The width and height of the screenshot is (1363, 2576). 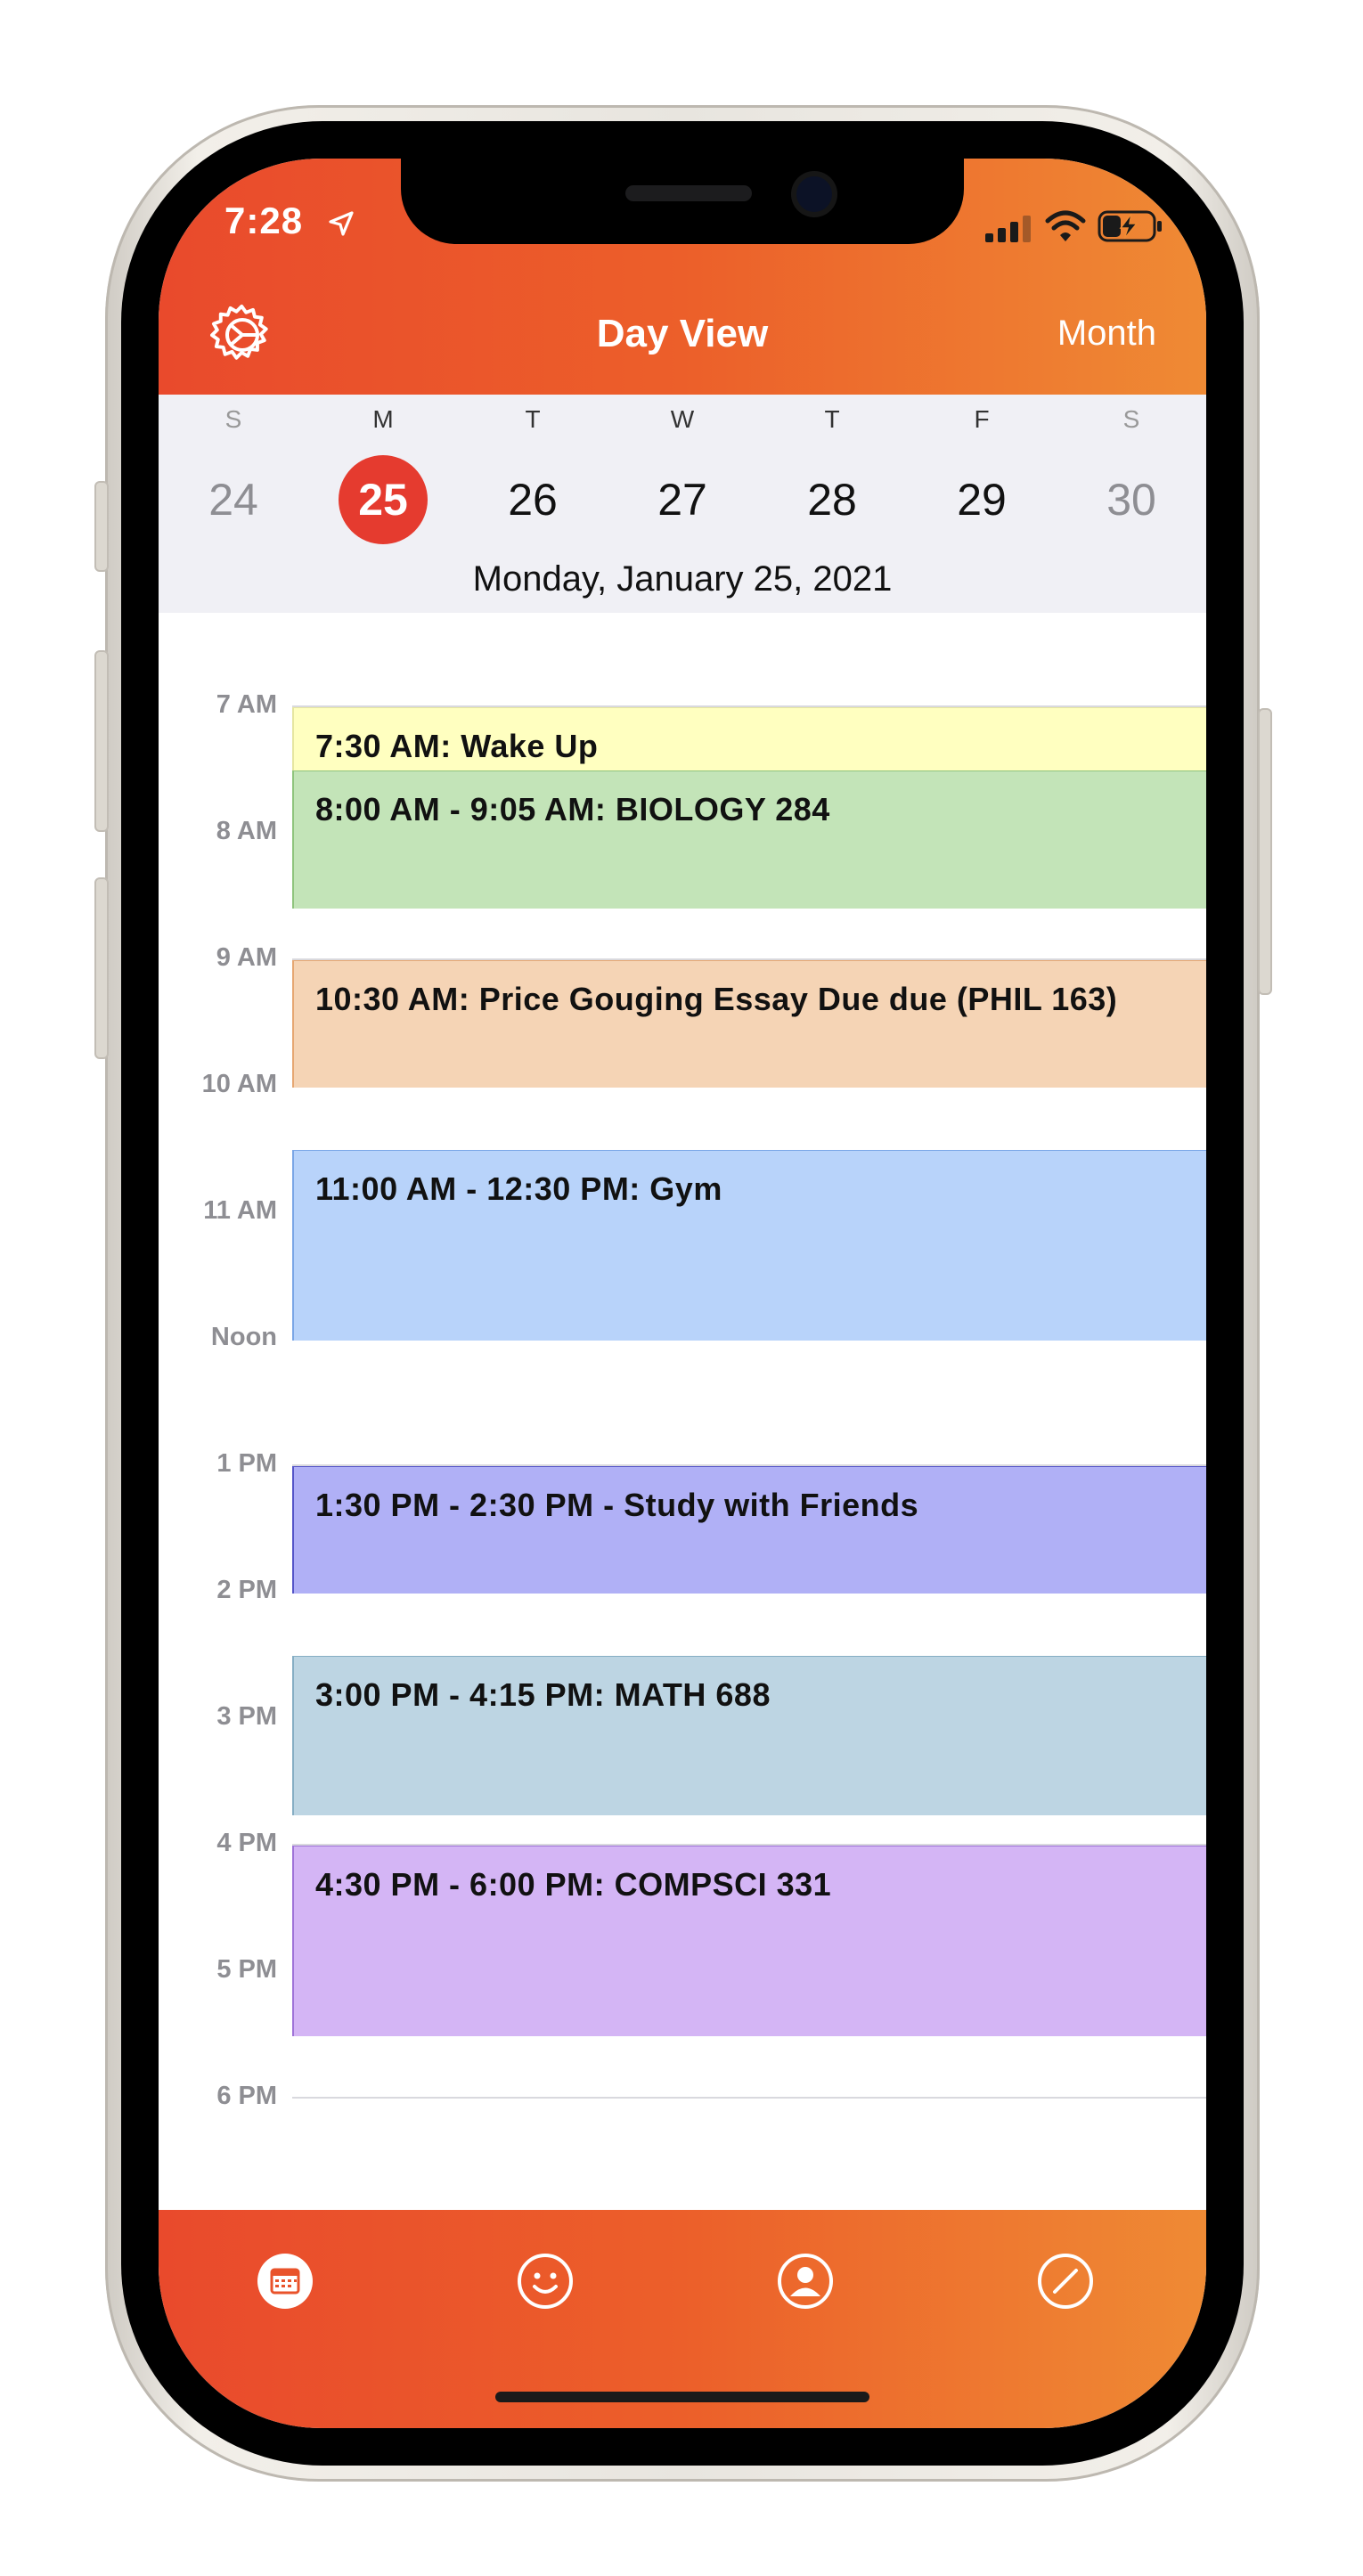 What do you see at coordinates (682, 419) in the screenshot?
I see `day-of-week-label: W` at bounding box center [682, 419].